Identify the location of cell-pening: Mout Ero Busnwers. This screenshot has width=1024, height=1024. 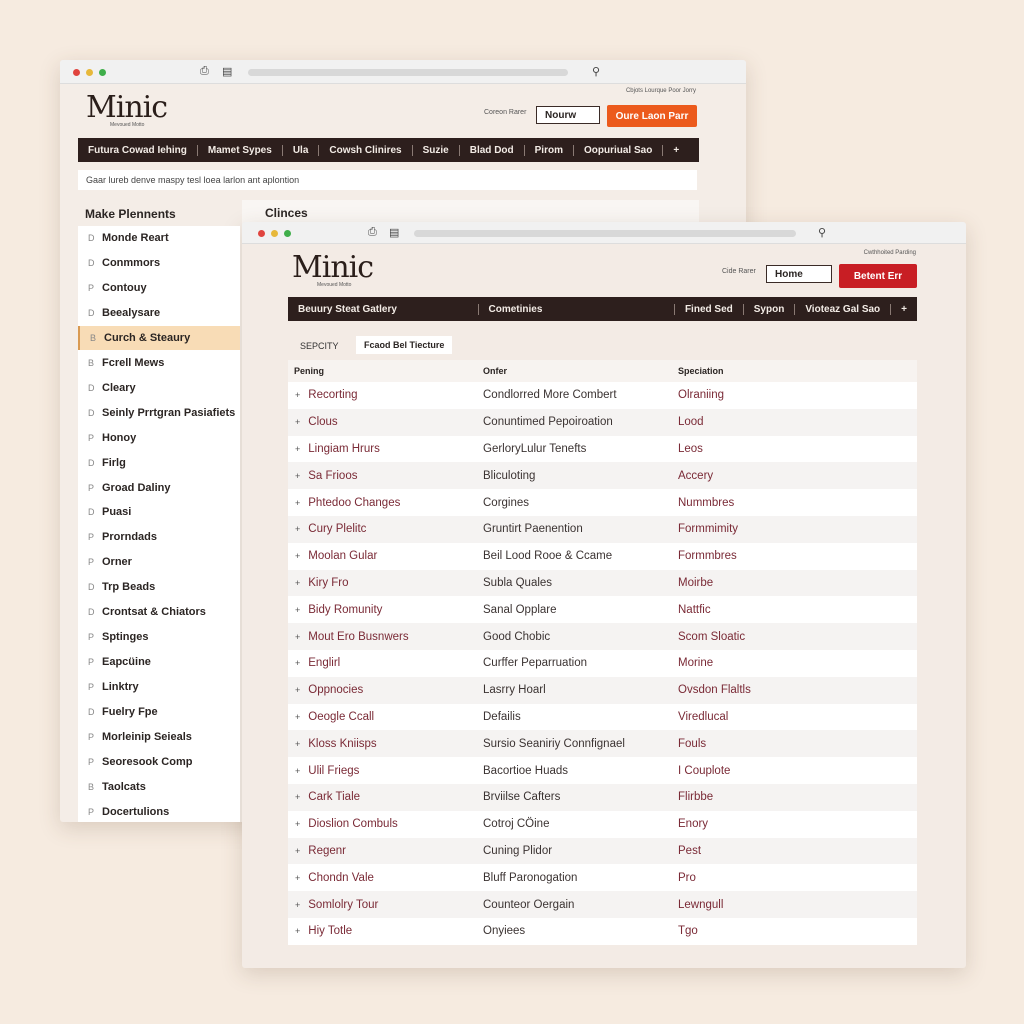
(358, 637).